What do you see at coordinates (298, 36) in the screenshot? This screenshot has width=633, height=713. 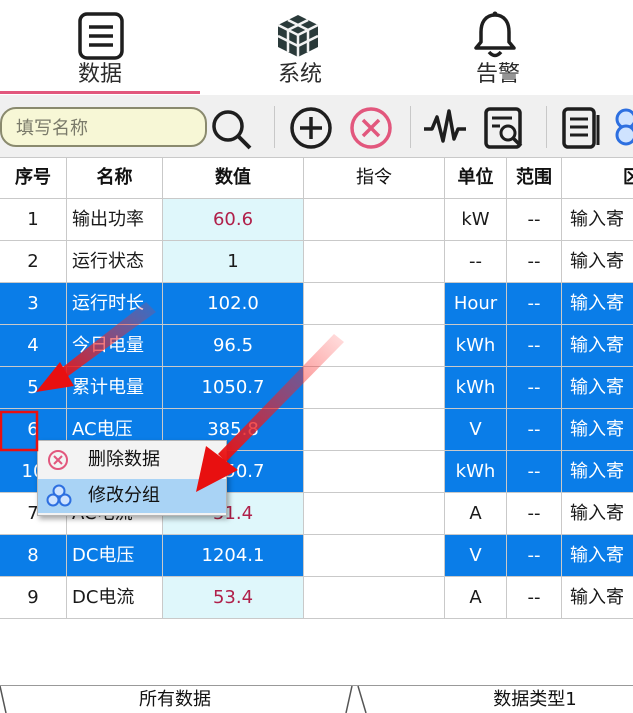 I see `cube-icon` at bounding box center [298, 36].